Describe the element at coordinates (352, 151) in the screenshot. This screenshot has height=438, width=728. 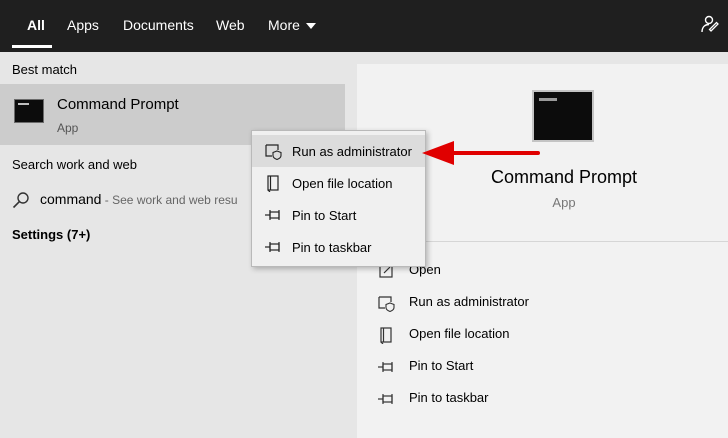
I see `menu-item-label: Run as administrator` at that location.